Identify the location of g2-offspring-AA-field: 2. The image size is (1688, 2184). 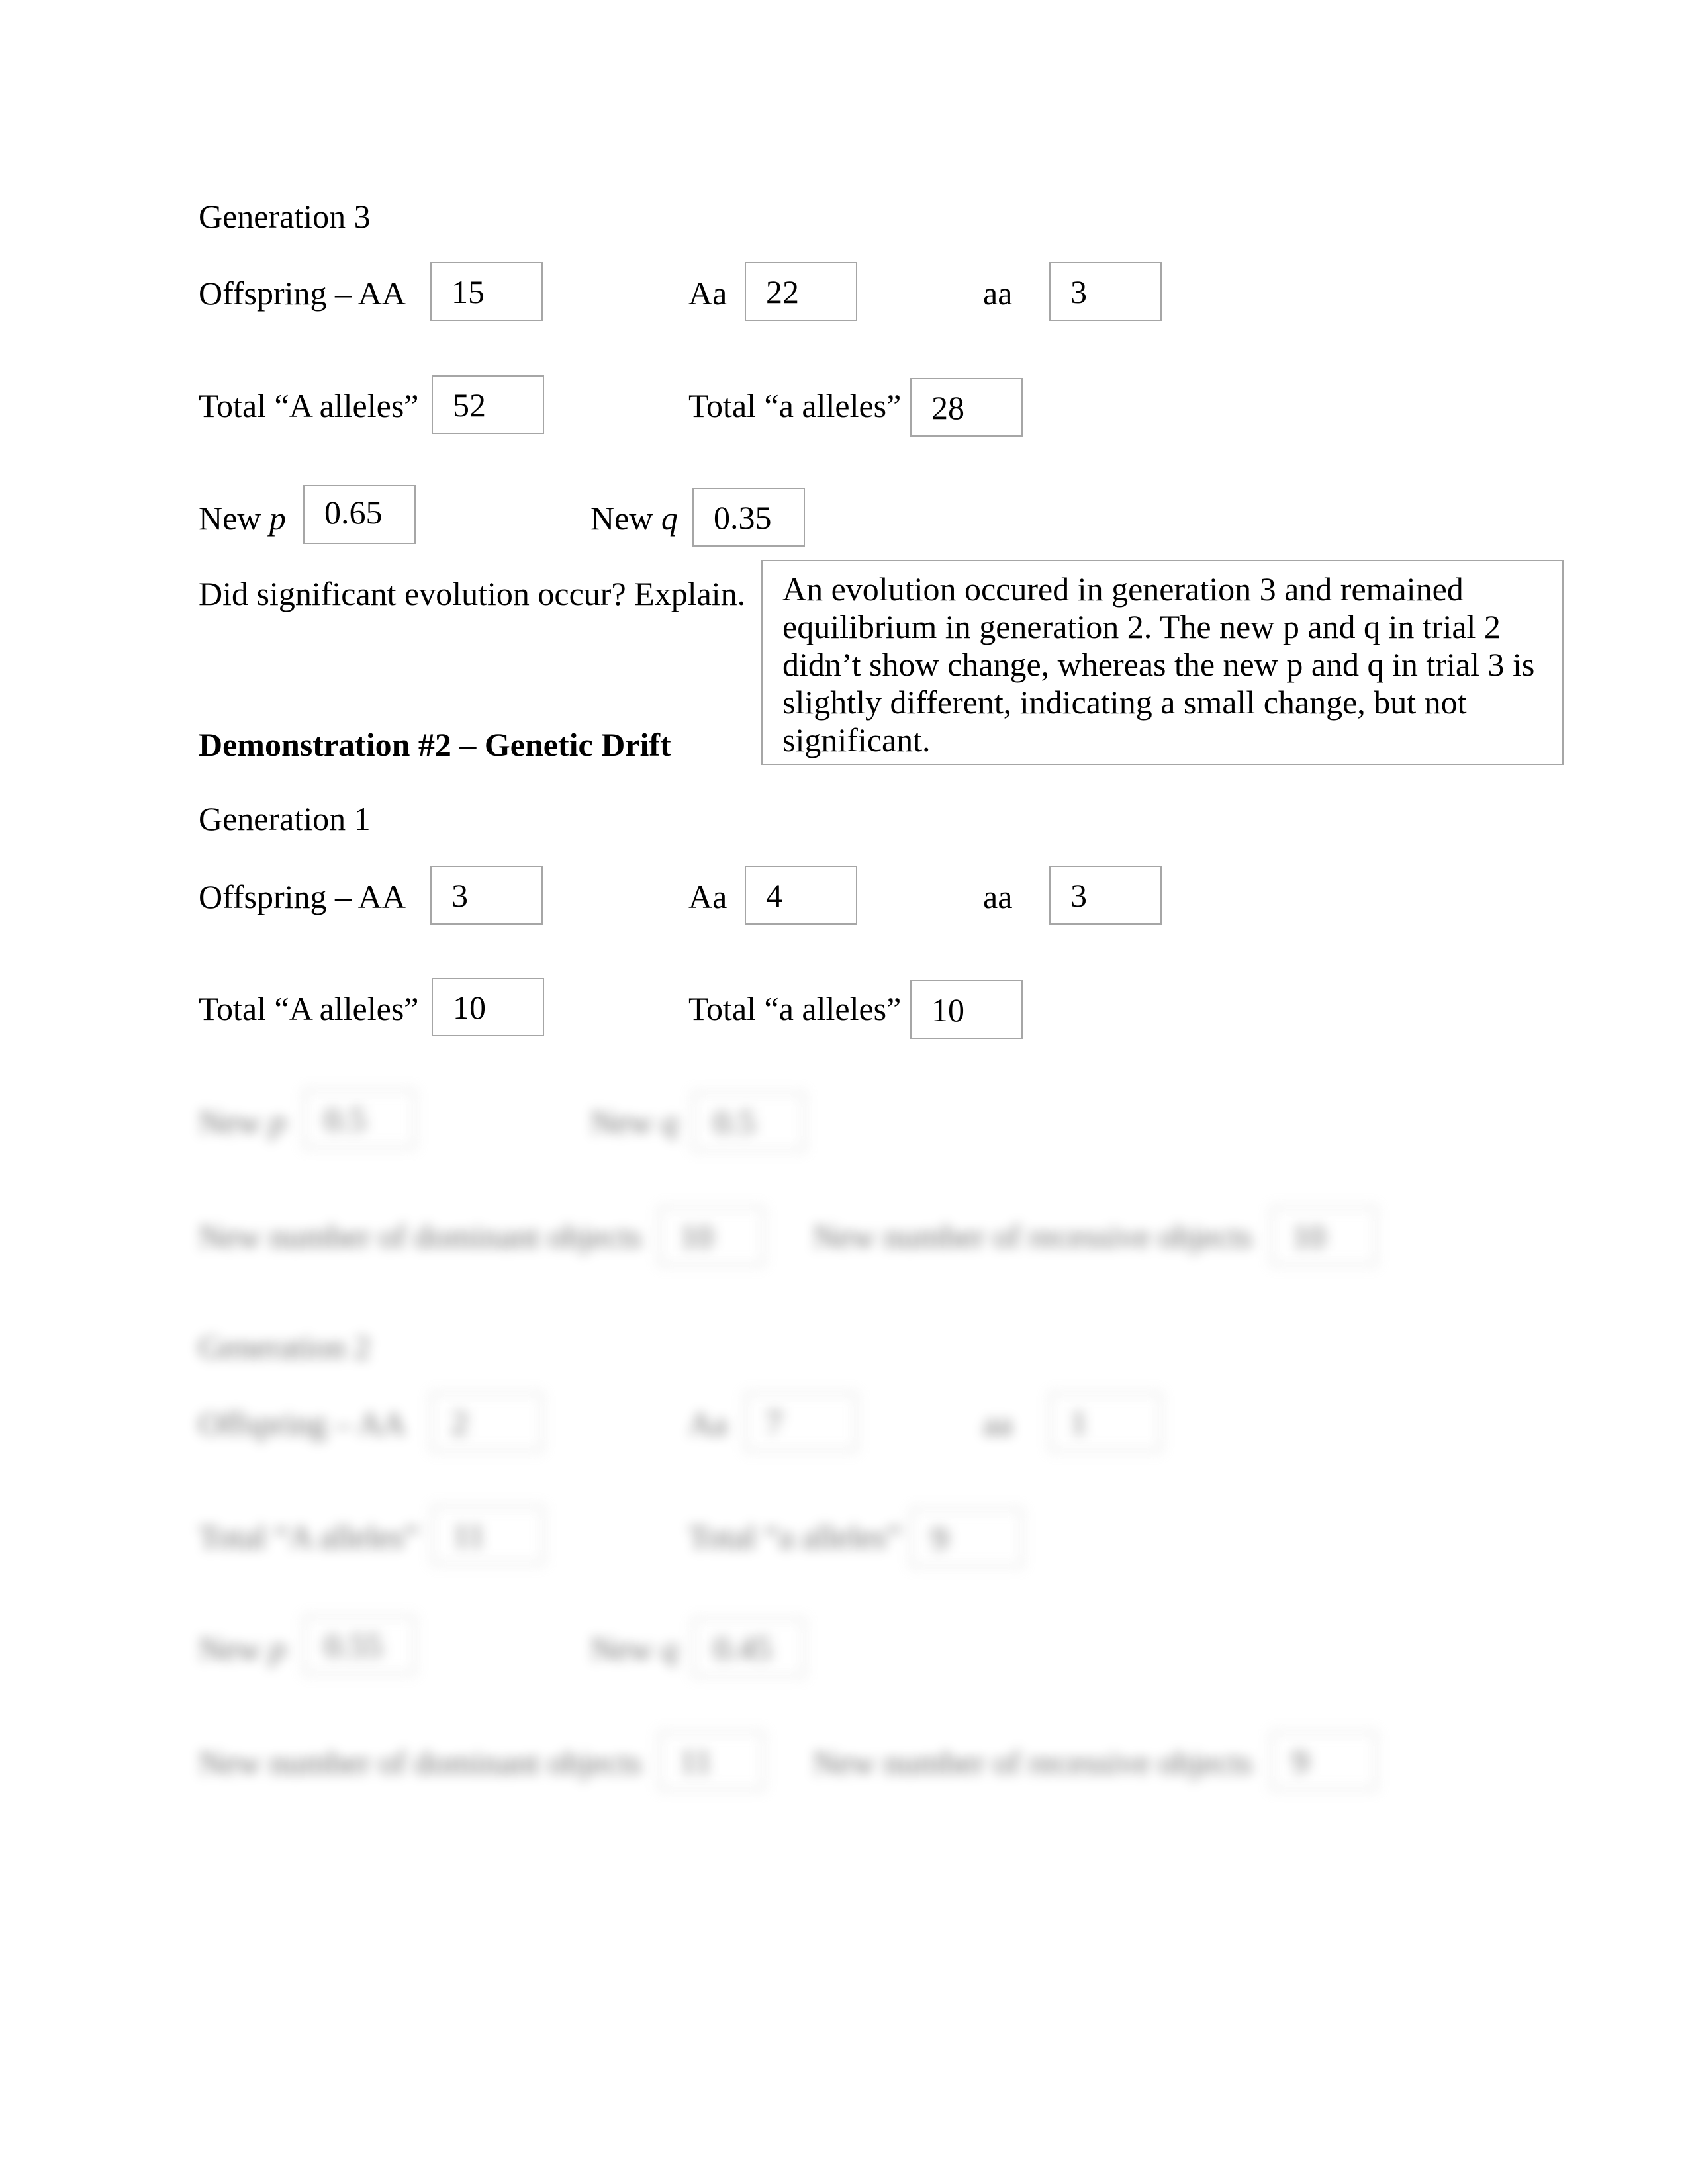
(486, 1422).